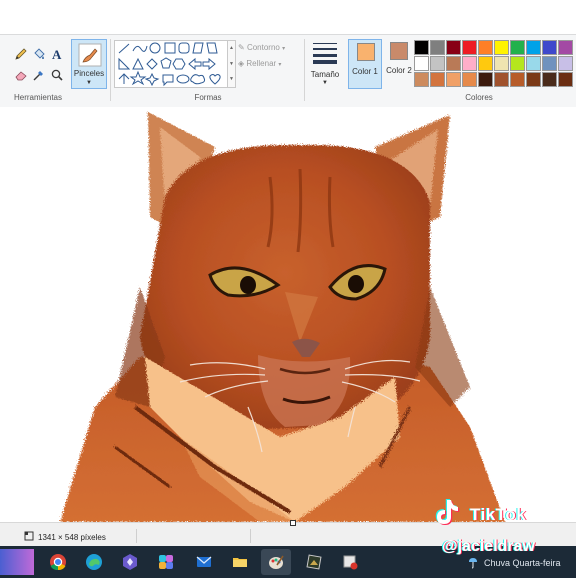 Image resolution: width=576 pixels, height=578 pixels. What do you see at coordinates (231, 48) in the screenshot?
I see `chevron-up-icon: ▲` at bounding box center [231, 48].